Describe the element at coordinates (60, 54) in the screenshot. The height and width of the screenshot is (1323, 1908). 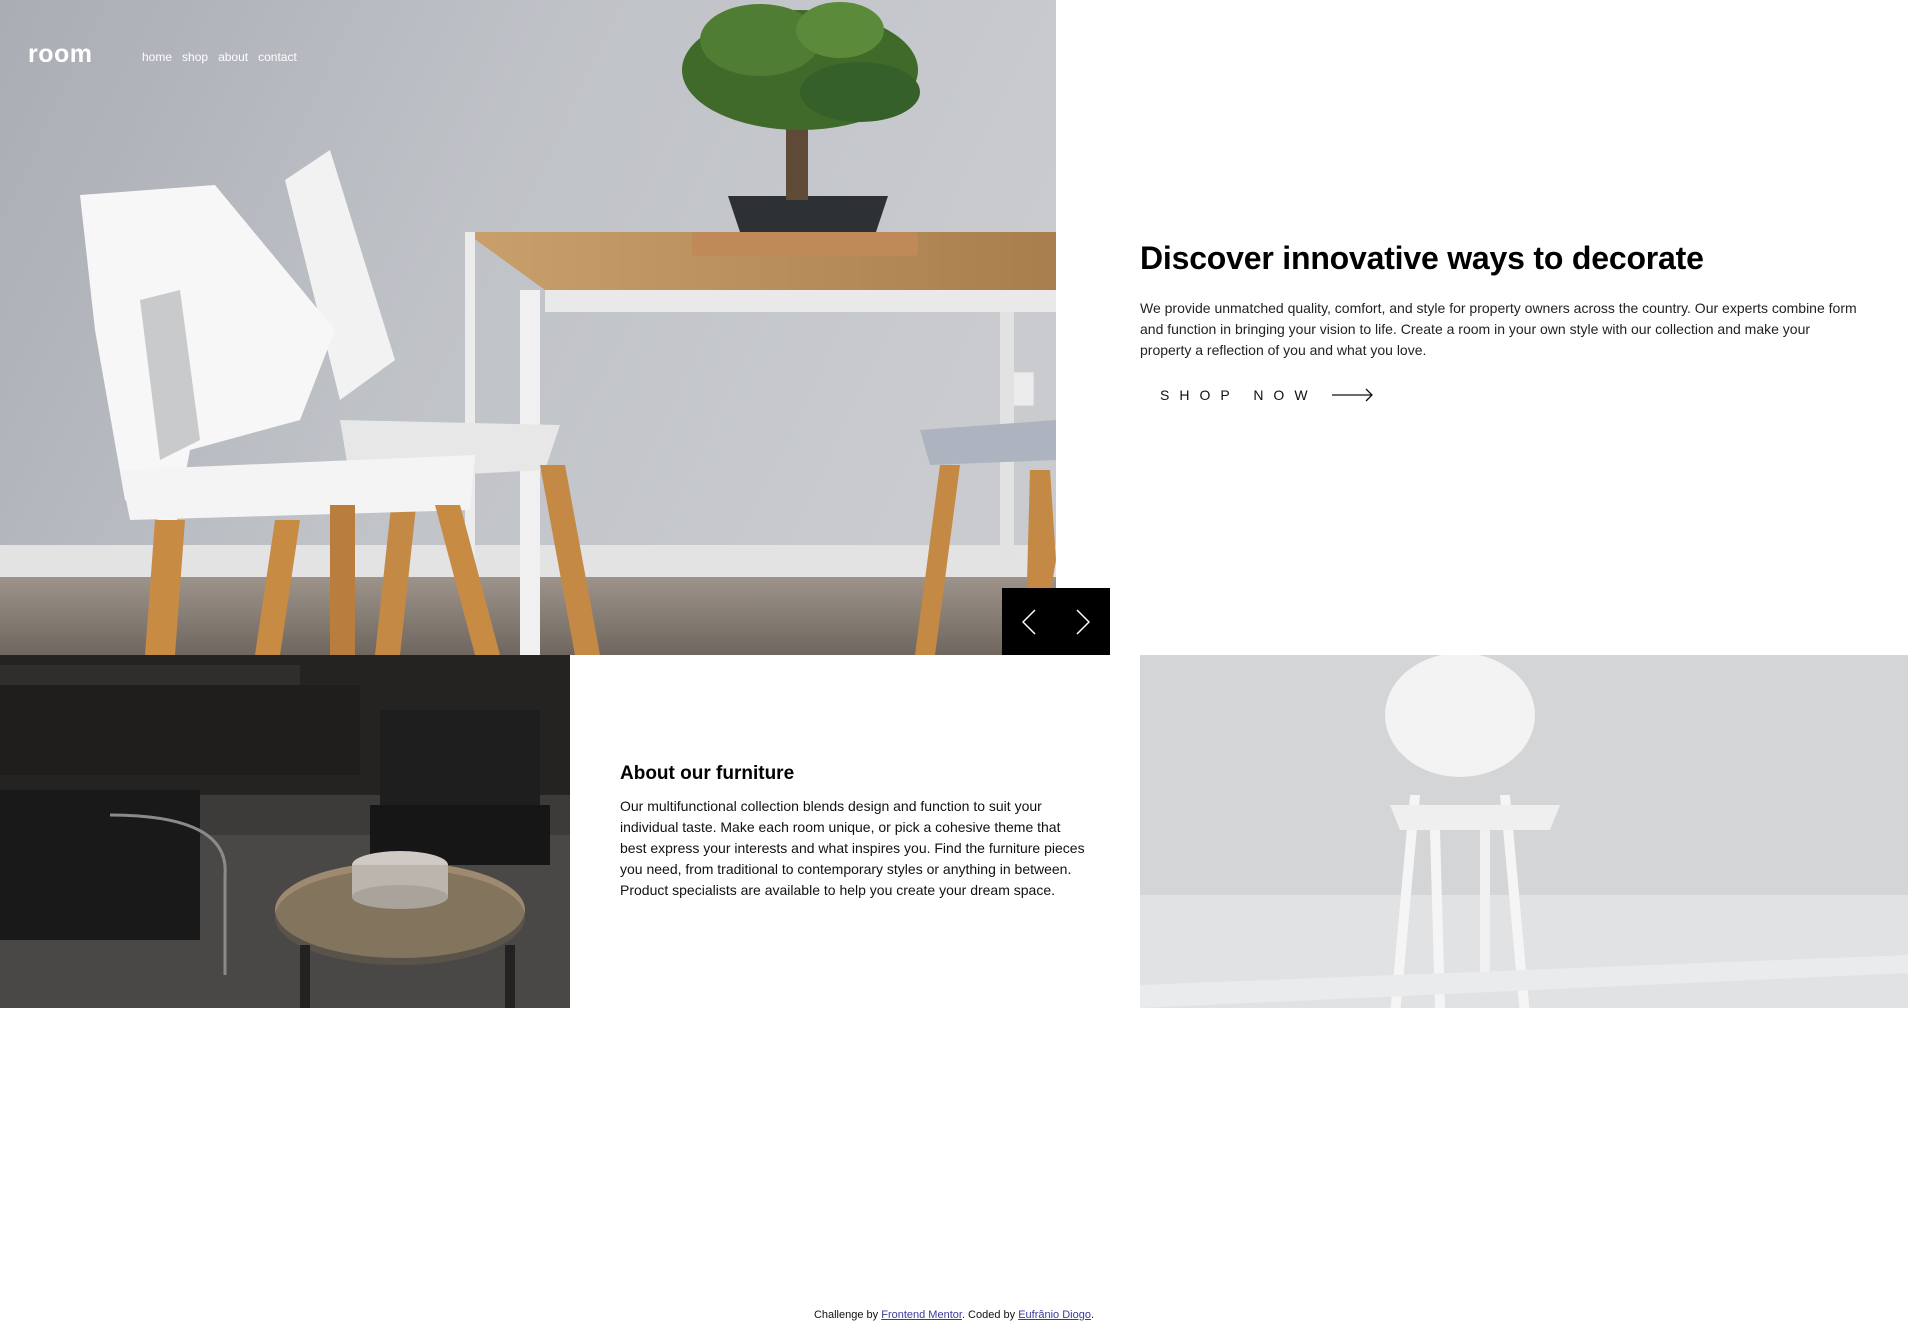
I see `logo: room` at that location.